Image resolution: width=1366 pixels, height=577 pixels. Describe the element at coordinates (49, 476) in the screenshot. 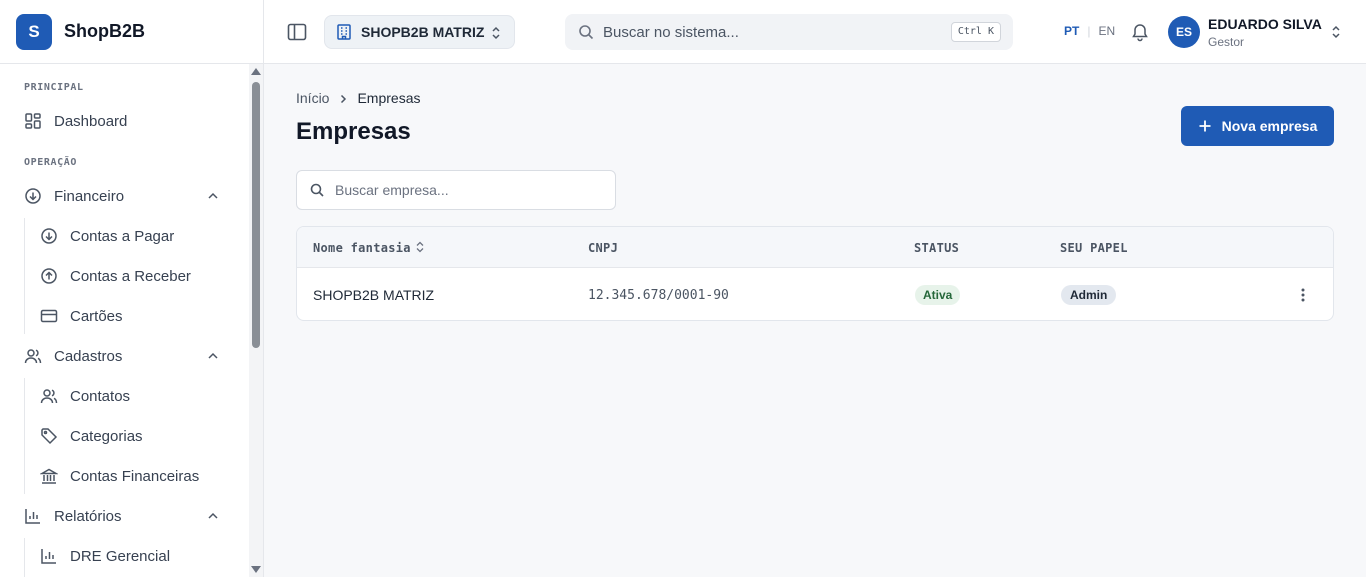

I see `bank-icon` at that location.